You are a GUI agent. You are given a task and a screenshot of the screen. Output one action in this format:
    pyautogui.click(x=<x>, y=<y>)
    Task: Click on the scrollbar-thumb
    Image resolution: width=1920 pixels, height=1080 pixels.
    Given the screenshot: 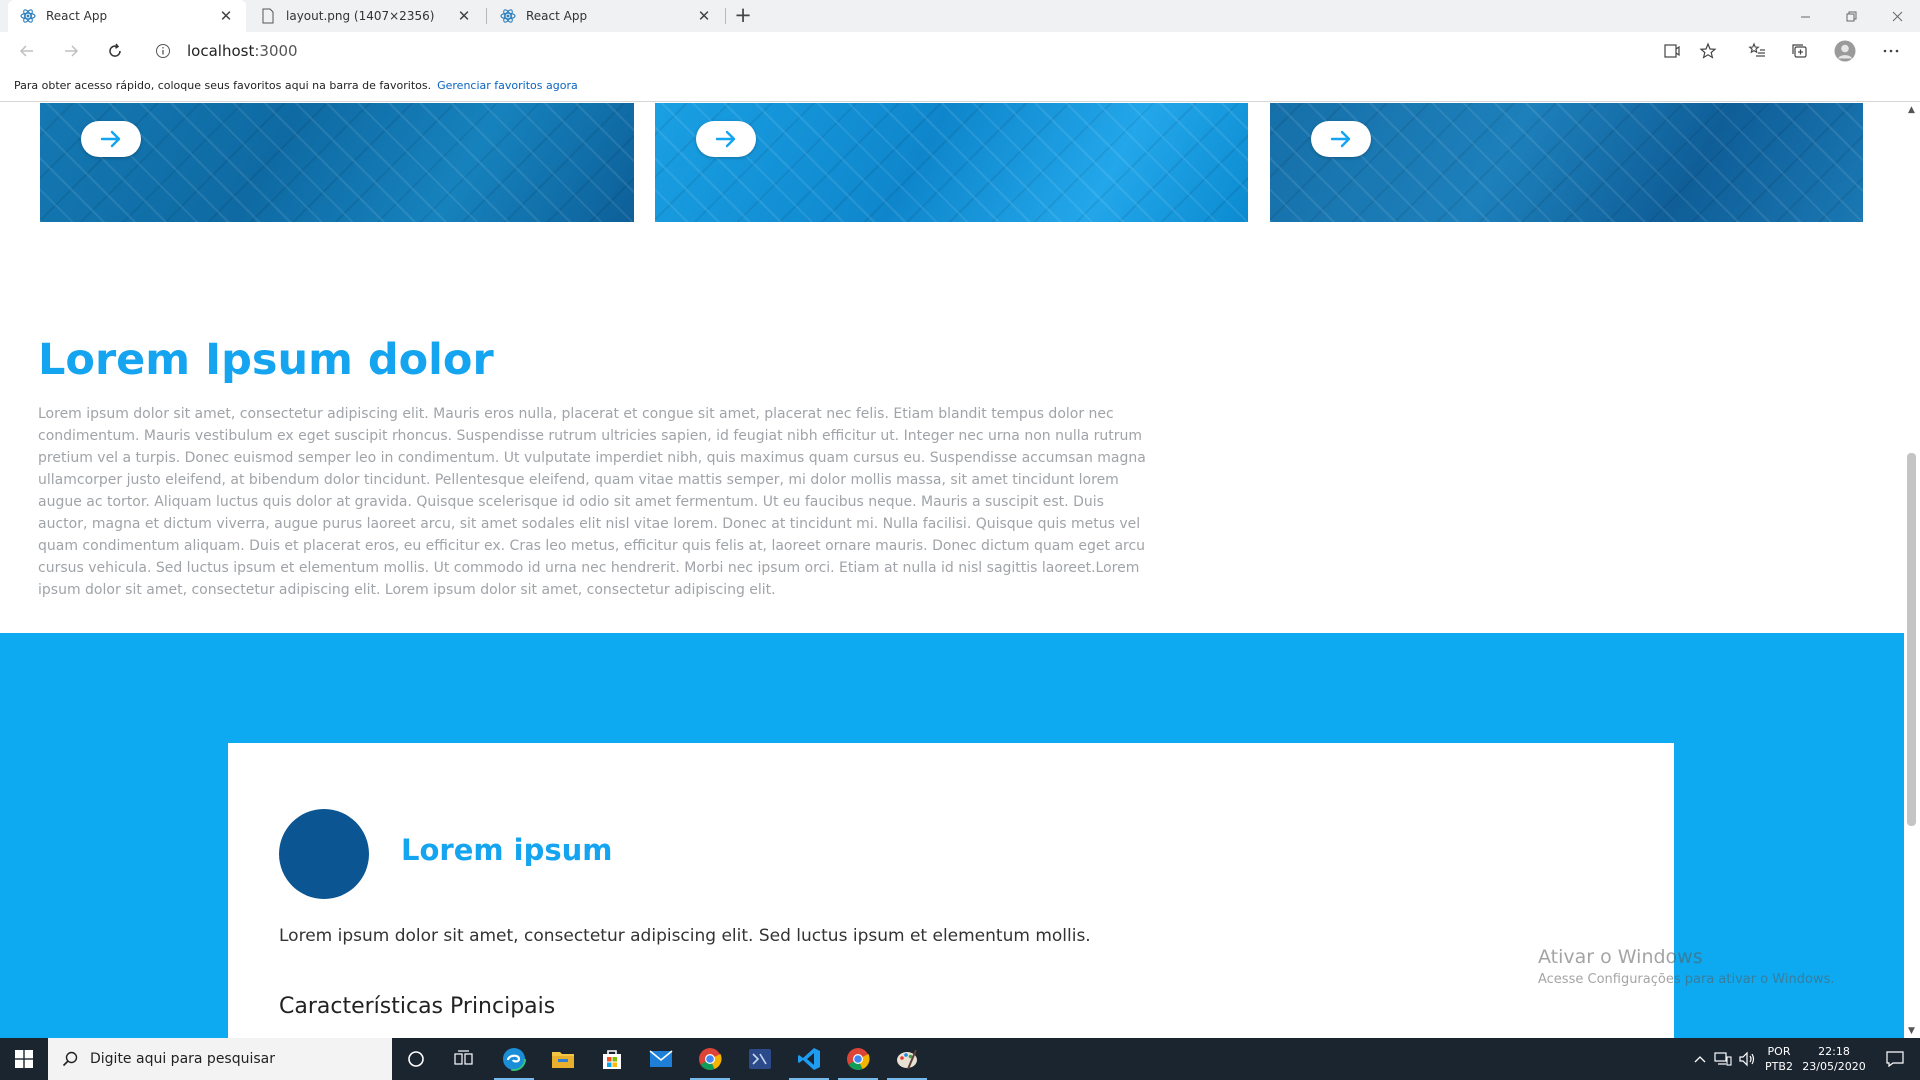 What is the action you would take?
    pyautogui.click(x=1911, y=639)
    